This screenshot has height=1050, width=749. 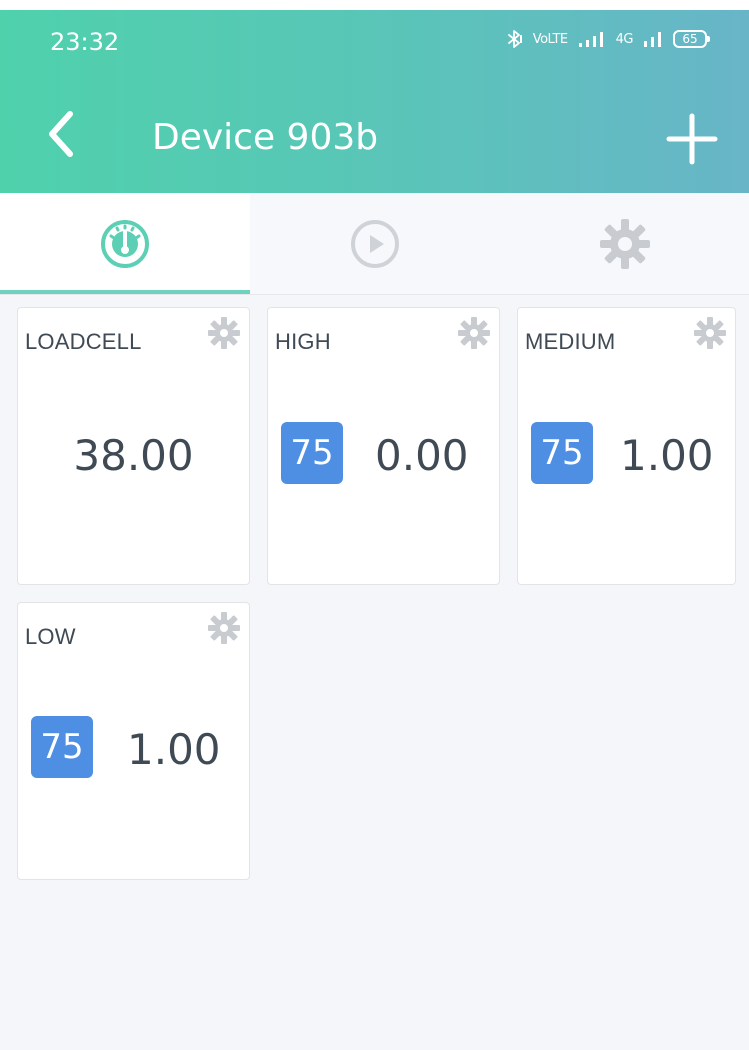 What do you see at coordinates (550, 39) in the screenshot?
I see `volte-indicator: VoLTE` at bounding box center [550, 39].